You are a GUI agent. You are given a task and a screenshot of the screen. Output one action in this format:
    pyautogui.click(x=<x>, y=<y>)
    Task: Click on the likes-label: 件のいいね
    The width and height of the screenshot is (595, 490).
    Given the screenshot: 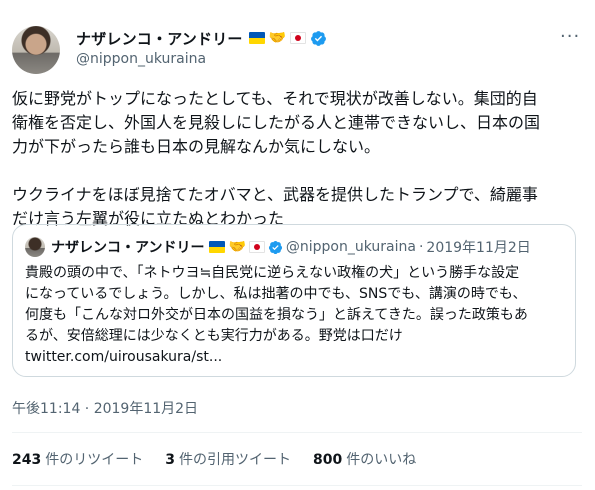 What is the action you would take?
    pyautogui.click(x=381, y=460)
    